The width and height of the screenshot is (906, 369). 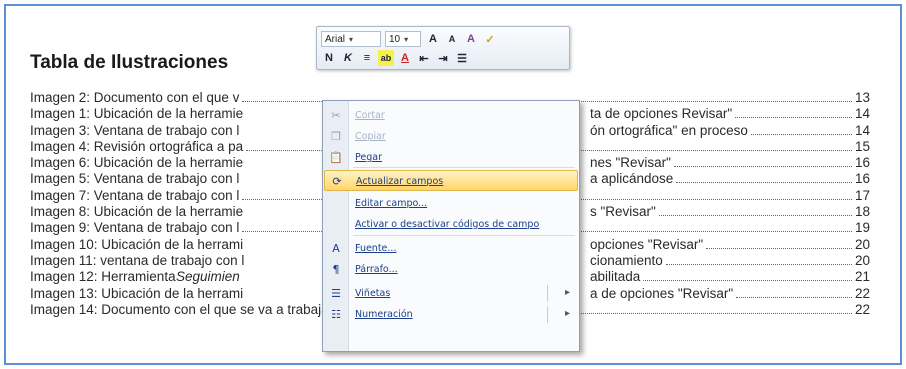 What do you see at coordinates (451, 136) in the screenshot?
I see `context-menu-item-copiar: ❐ Copiar` at bounding box center [451, 136].